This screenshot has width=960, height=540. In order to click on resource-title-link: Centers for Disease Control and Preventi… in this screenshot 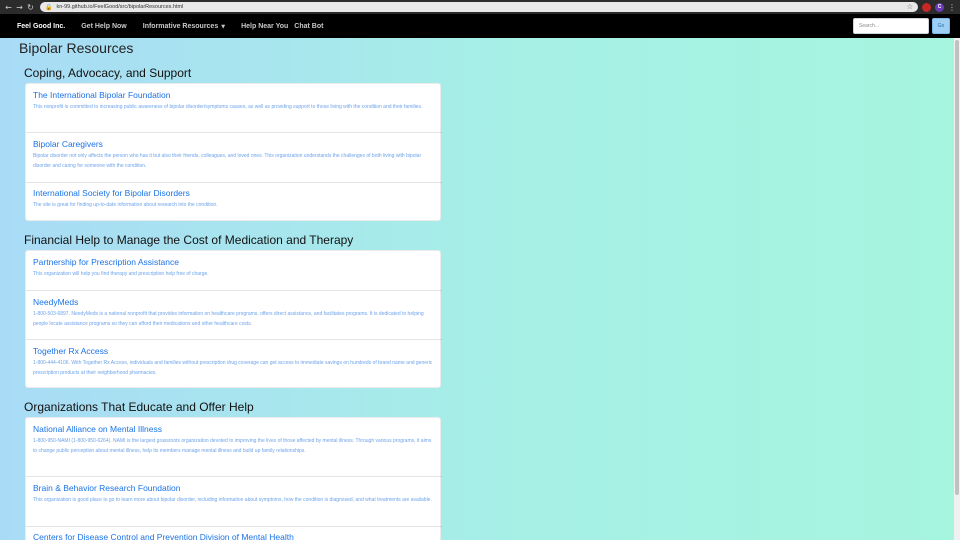, I will do `click(163, 536)`.